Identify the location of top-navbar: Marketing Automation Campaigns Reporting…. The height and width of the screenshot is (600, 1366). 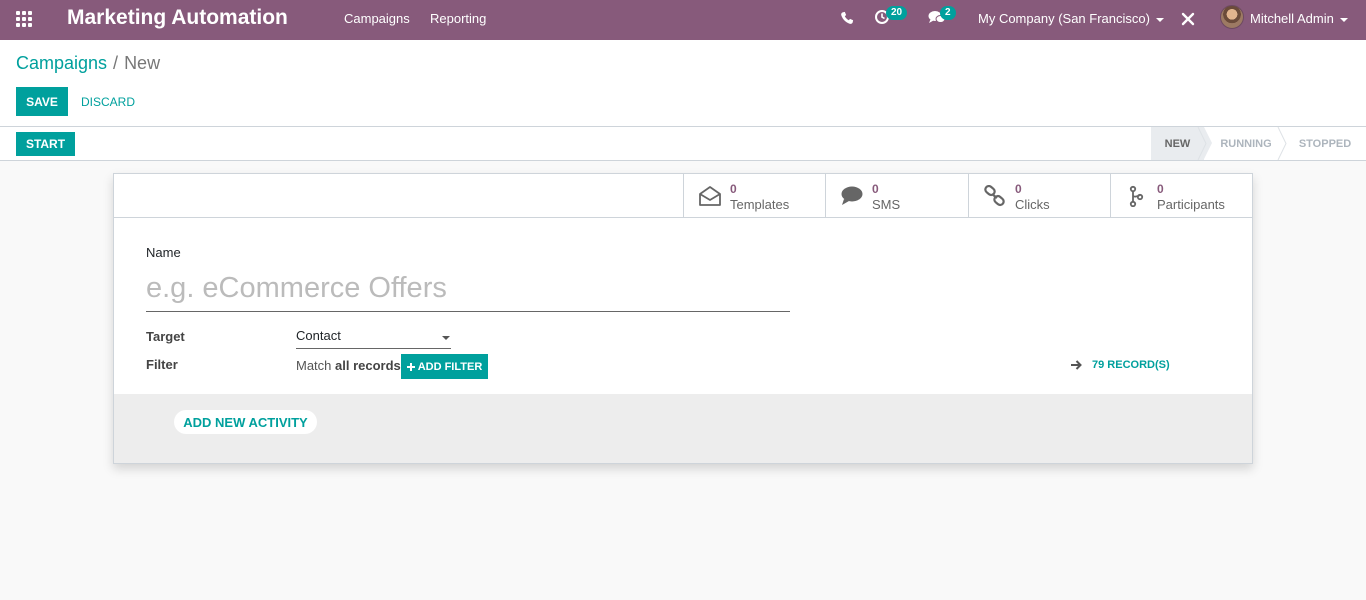
(683, 20).